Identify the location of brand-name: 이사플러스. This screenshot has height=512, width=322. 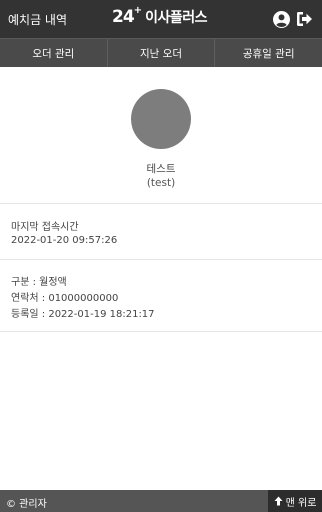
(176, 18).